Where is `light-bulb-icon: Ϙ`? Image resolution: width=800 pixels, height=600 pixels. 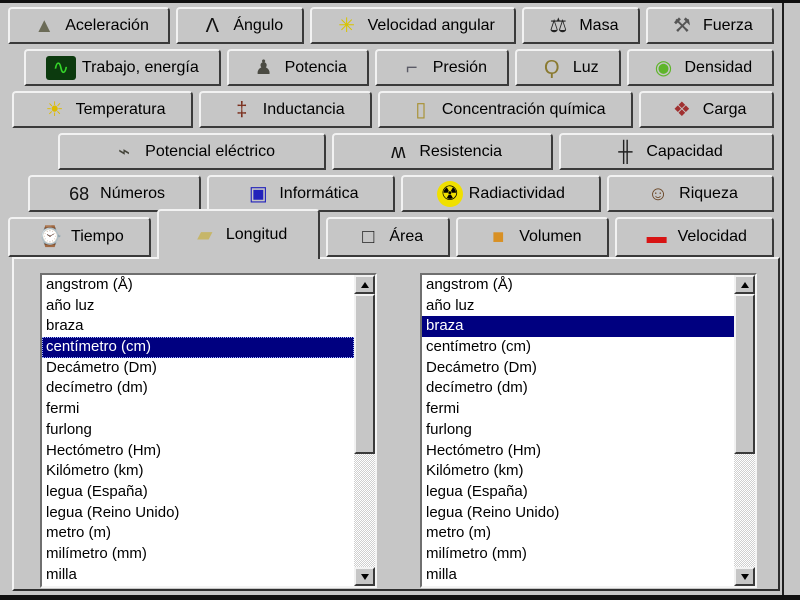 light-bulb-icon: Ϙ is located at coordinates (552, 67).